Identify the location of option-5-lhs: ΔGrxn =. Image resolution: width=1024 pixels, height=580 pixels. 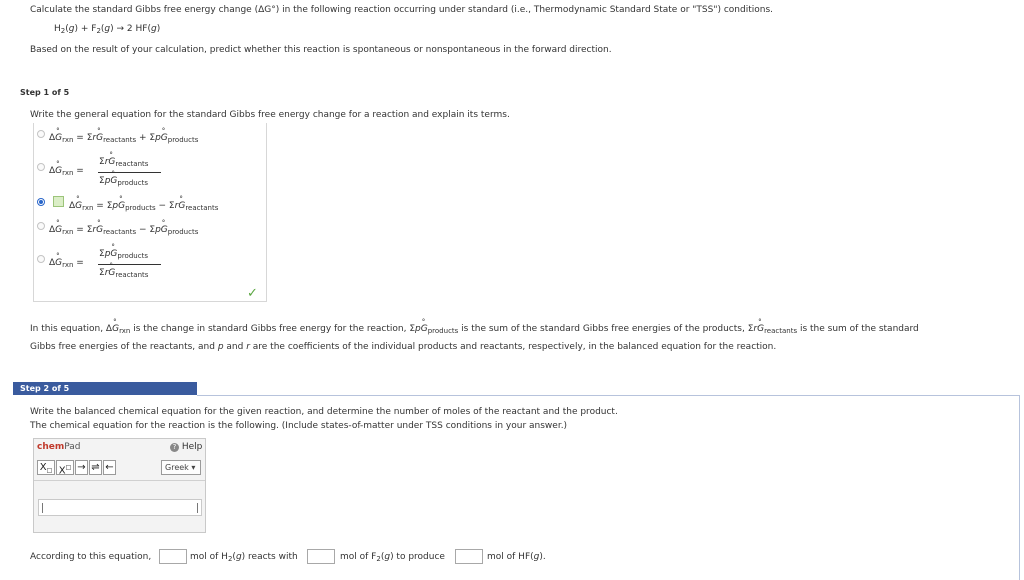
(66, 263).